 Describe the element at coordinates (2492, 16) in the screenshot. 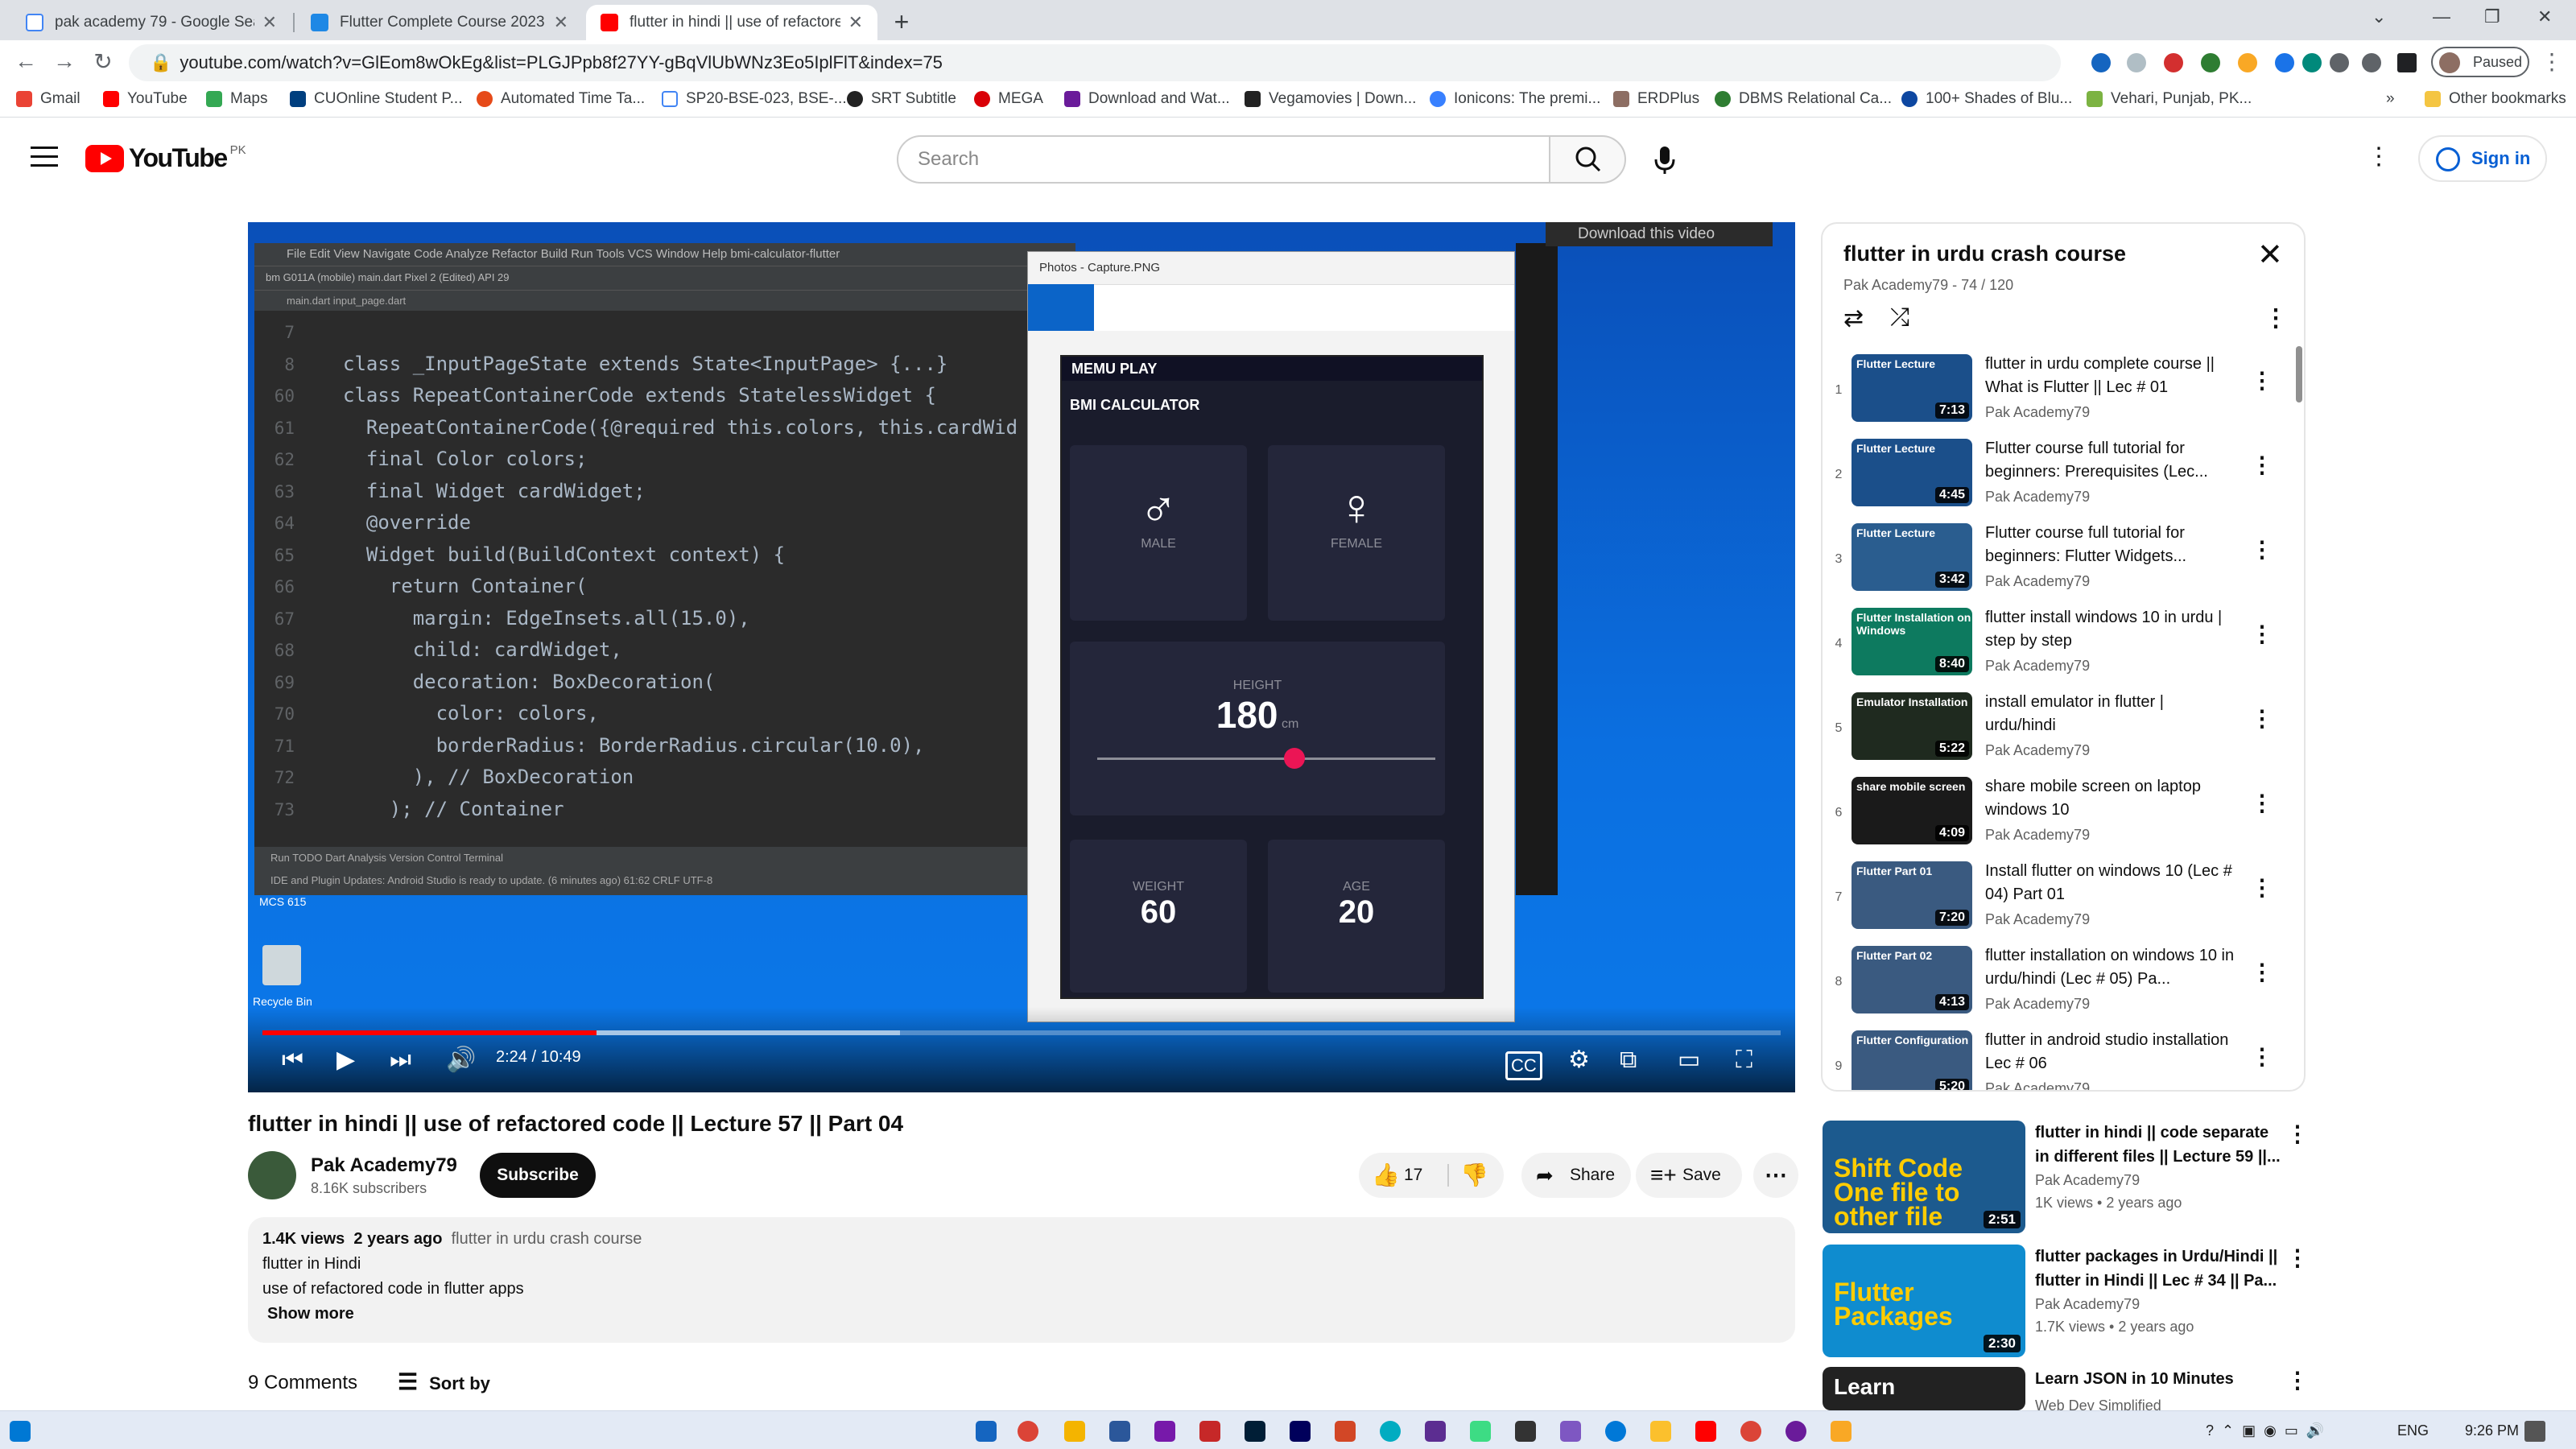

I see `maximize-button: ❐` at that location.